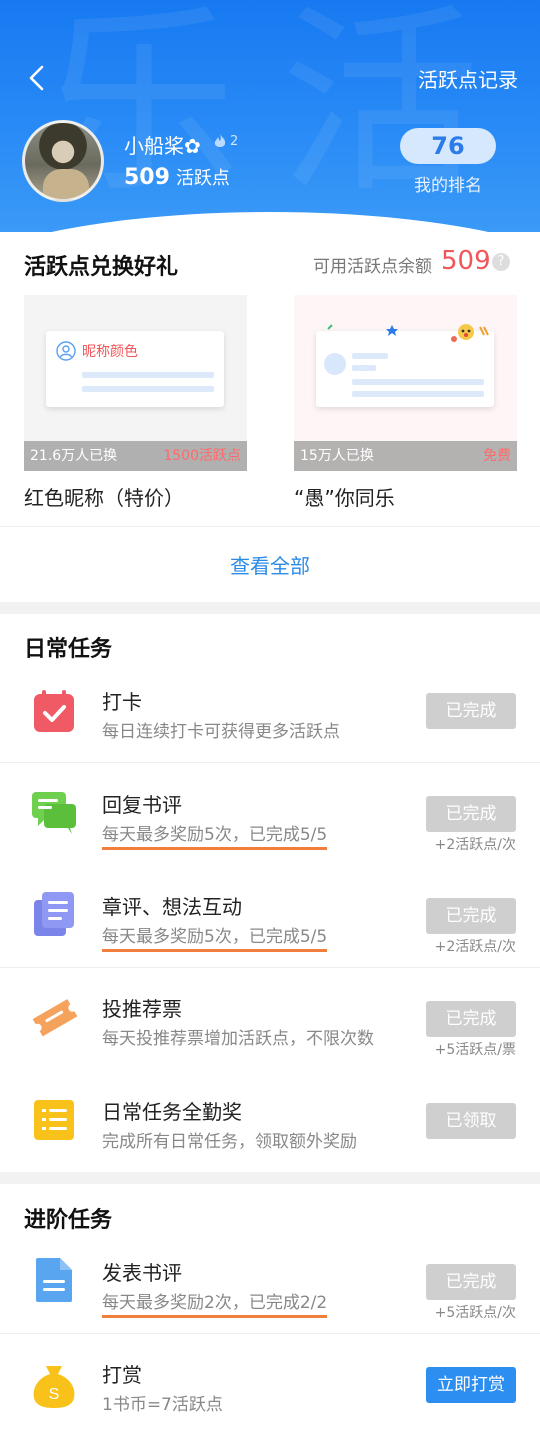 The width and height of the screenshot is (540, 1432). What do you see at coordinates (147, 177) in the screenshot?
I see `points-value: 509` at bounding box center [147, 177].